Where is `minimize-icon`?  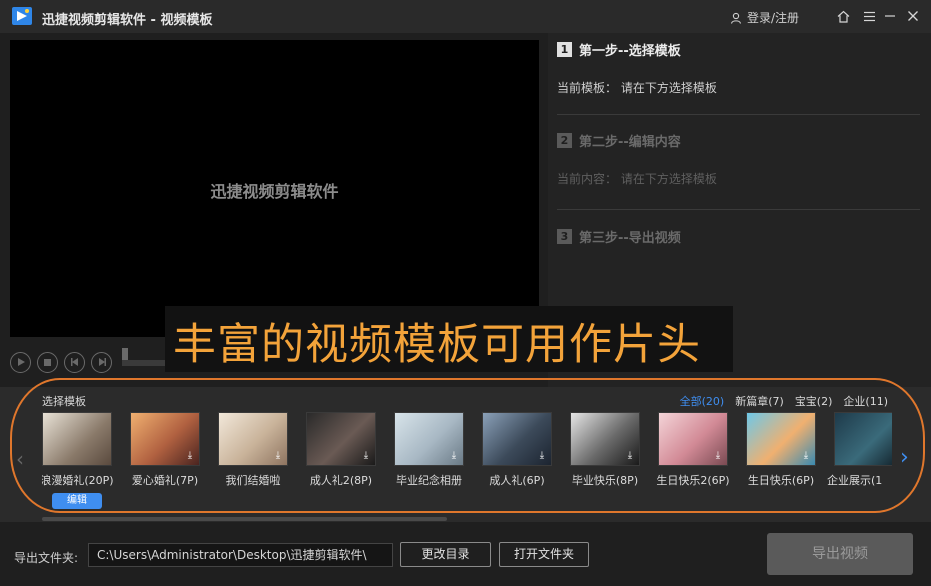 minimize-icon is located at coordinates (890, 16).